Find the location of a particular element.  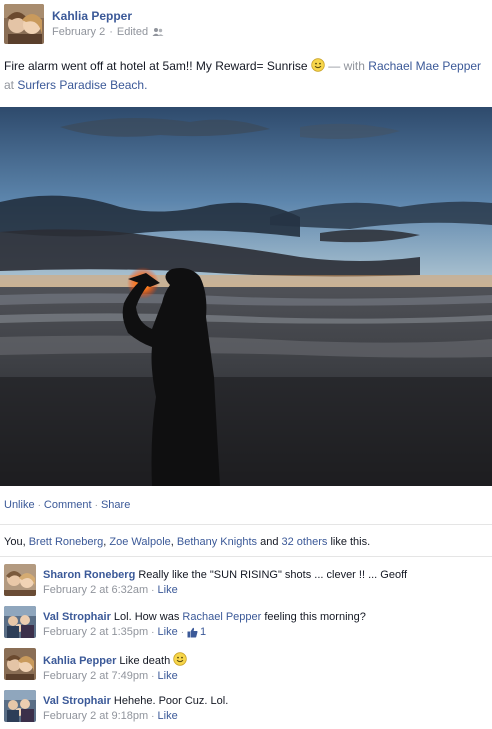

with-prefix: — with is located at coordinates (346, 66).